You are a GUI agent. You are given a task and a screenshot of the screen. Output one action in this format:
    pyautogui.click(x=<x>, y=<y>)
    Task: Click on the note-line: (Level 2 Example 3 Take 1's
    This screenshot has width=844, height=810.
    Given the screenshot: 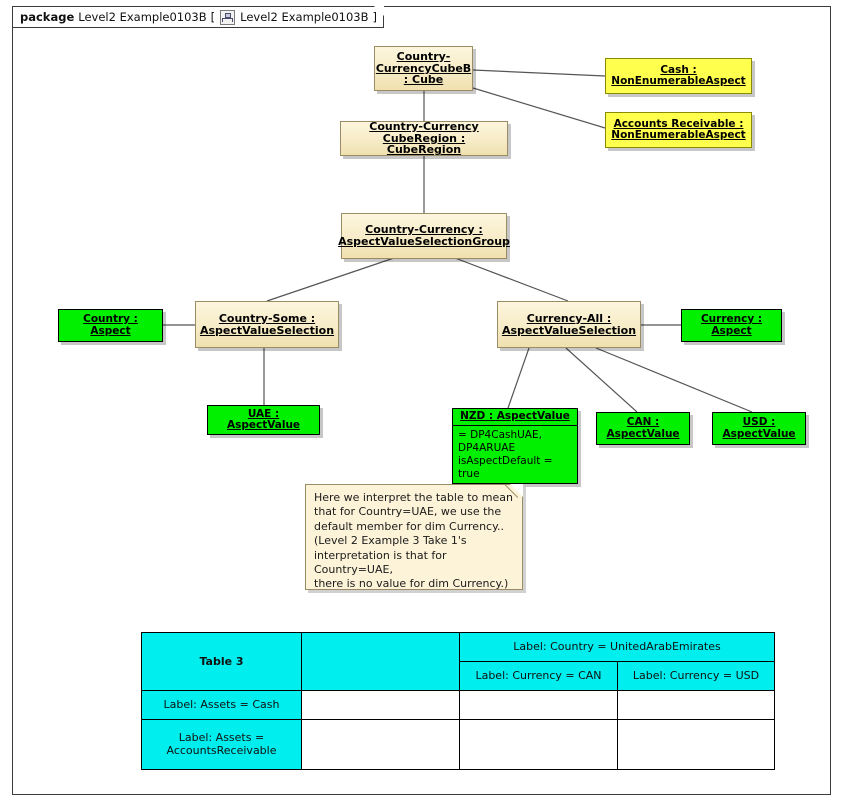 What is the action you would take?
    pyautogui.click(x=390, y=541)
    